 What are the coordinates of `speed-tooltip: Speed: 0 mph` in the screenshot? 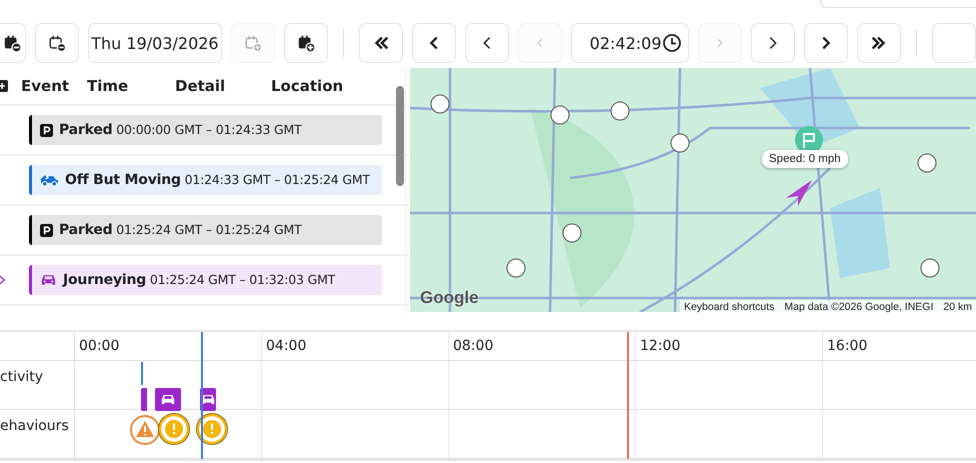 It's located at (805, 159).